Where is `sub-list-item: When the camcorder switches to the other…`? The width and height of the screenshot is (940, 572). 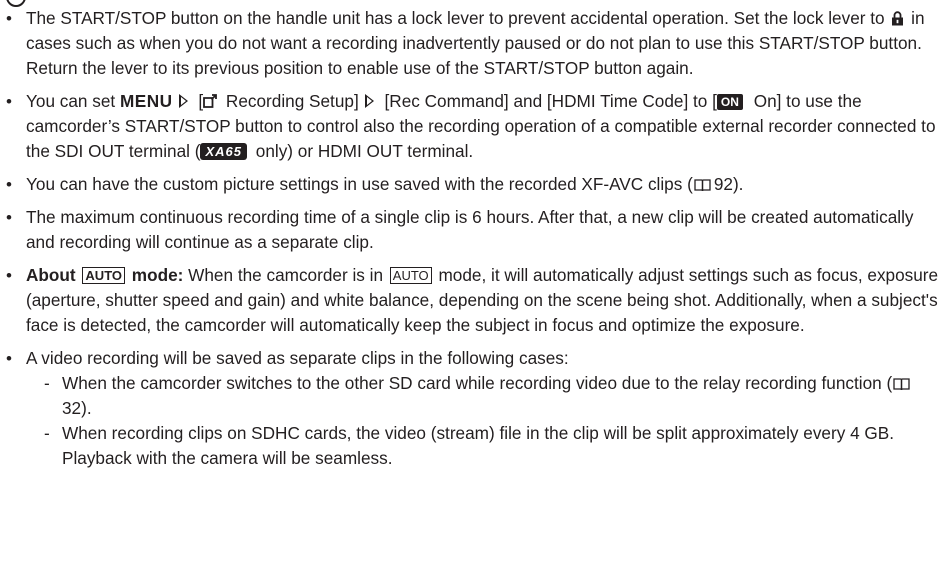
sub-list-item: When the camcorder switches to the other… is located at coordinates (492, 396).